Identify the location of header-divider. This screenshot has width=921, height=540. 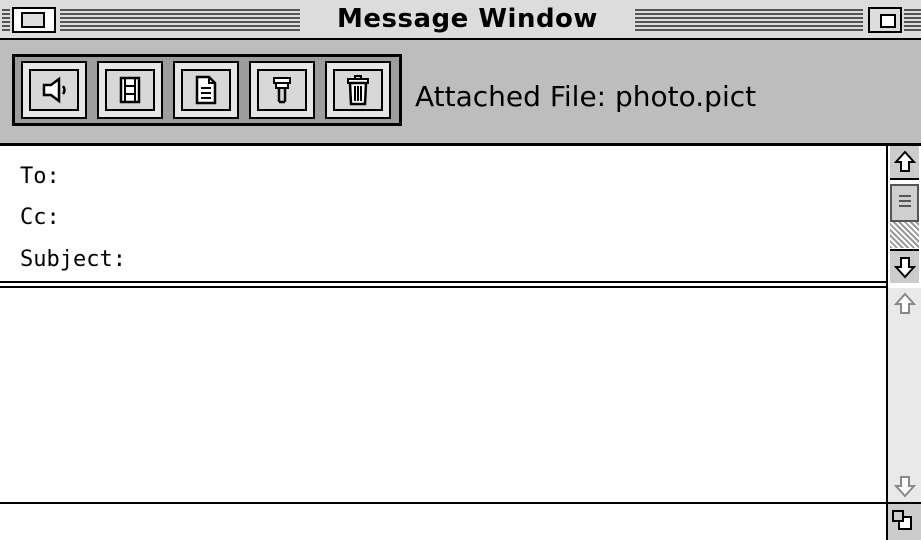
(443, 287).